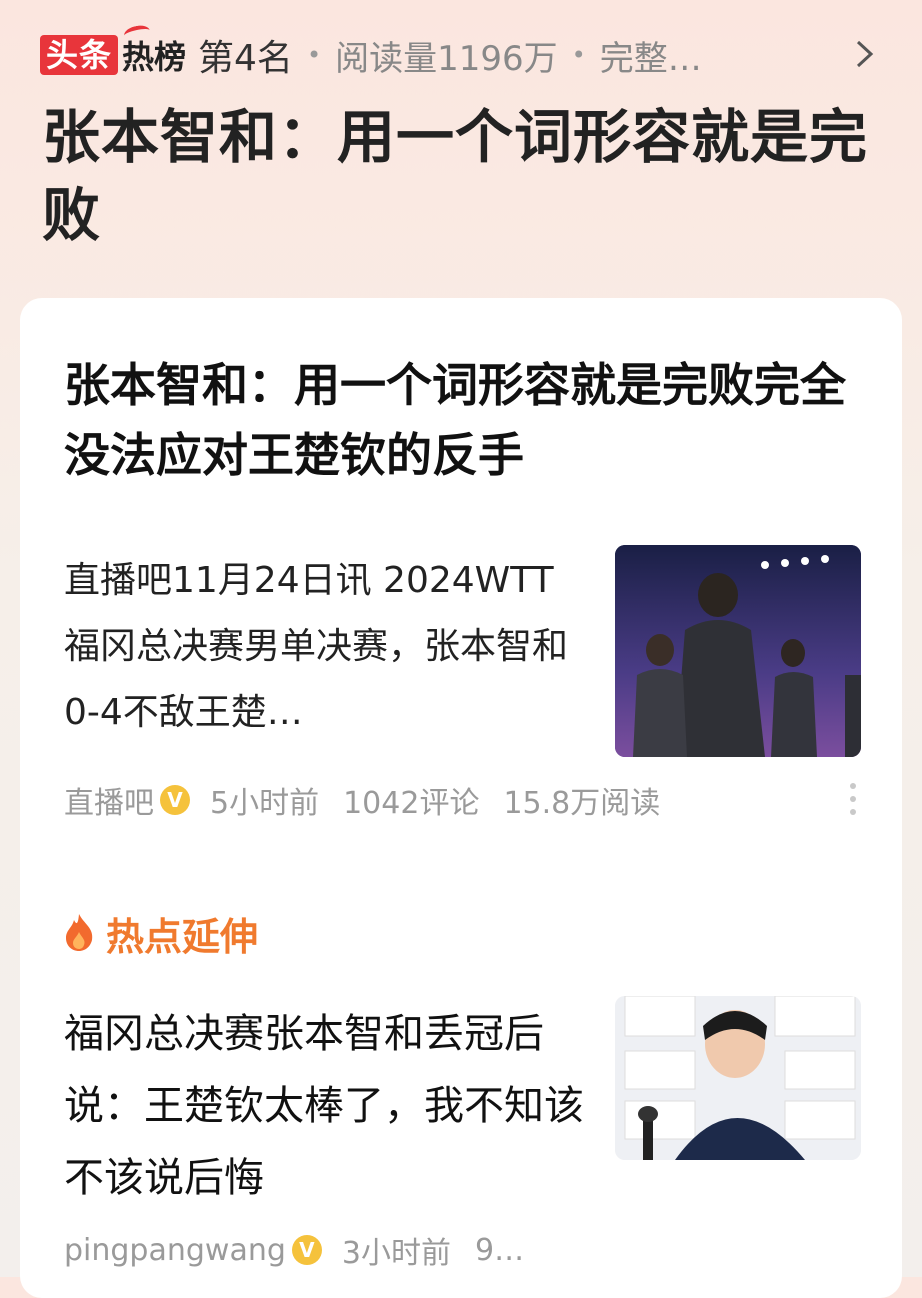 Image resolution: width=922 pixels, height=1298 pixels. Describe the element at coordinates (464, 420) in the screenshot. I see `article-title: 张本智和：用一个词形容就是完败完全没法应对王楚钦的反手` at that location.